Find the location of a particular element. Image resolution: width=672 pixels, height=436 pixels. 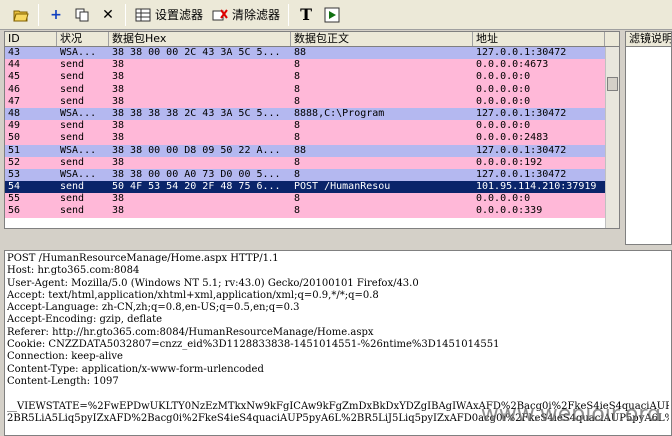

text-t-icon: T is located at coordinates (306, 14).